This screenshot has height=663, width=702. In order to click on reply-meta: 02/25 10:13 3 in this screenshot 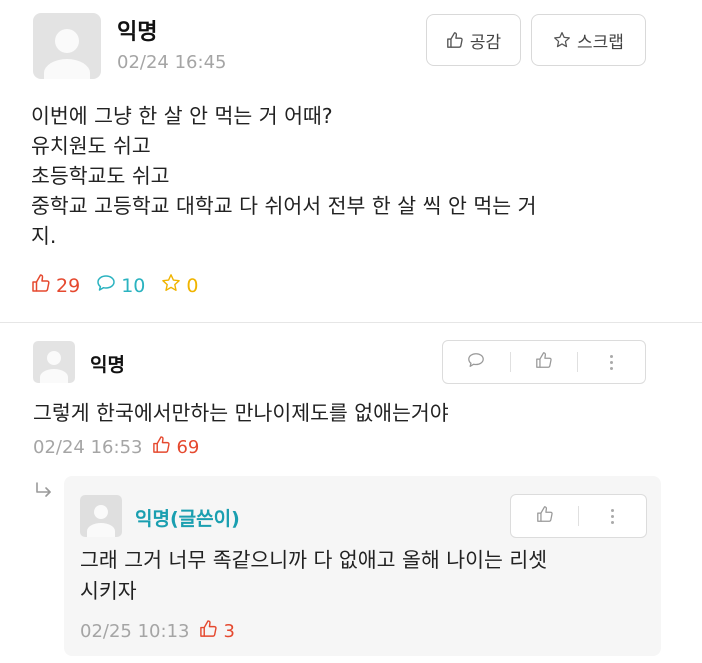, I will do `click(157, 631)`.